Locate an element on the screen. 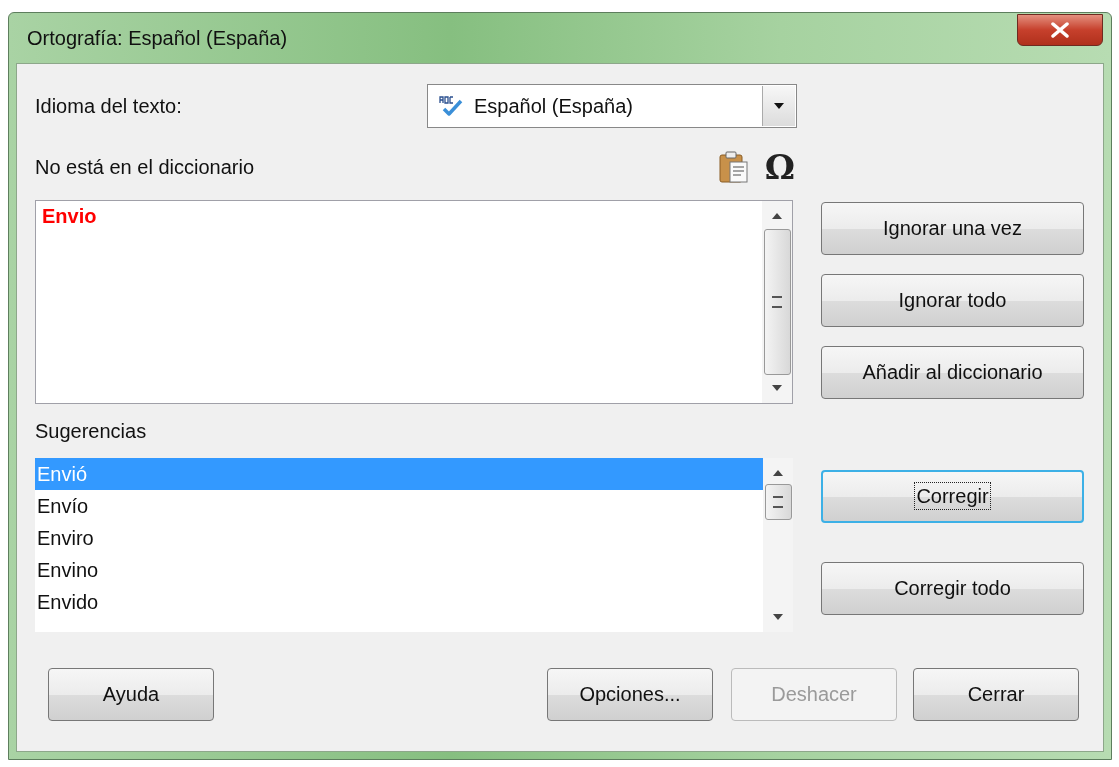 The image size is (1119, 767). paste-icon is located at coordinates (733, 167).